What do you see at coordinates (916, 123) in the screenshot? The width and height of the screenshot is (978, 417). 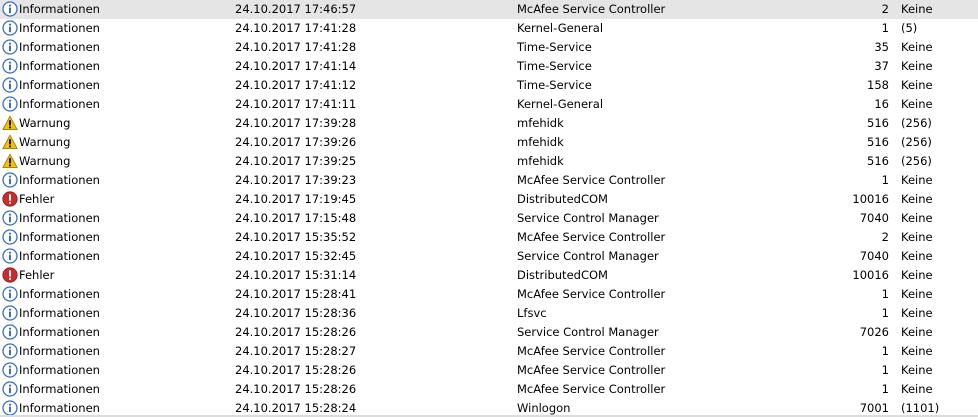 I see `event-task-category: (256)` at bounding box center [916, 123].